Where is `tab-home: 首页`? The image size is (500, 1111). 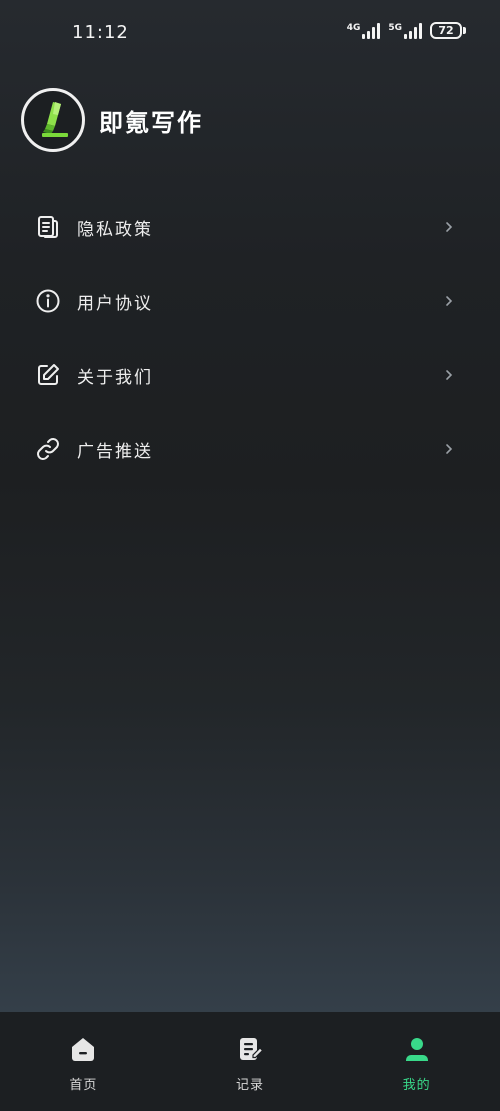
tab-home: 首页 is located at coordinates (83, 1061).